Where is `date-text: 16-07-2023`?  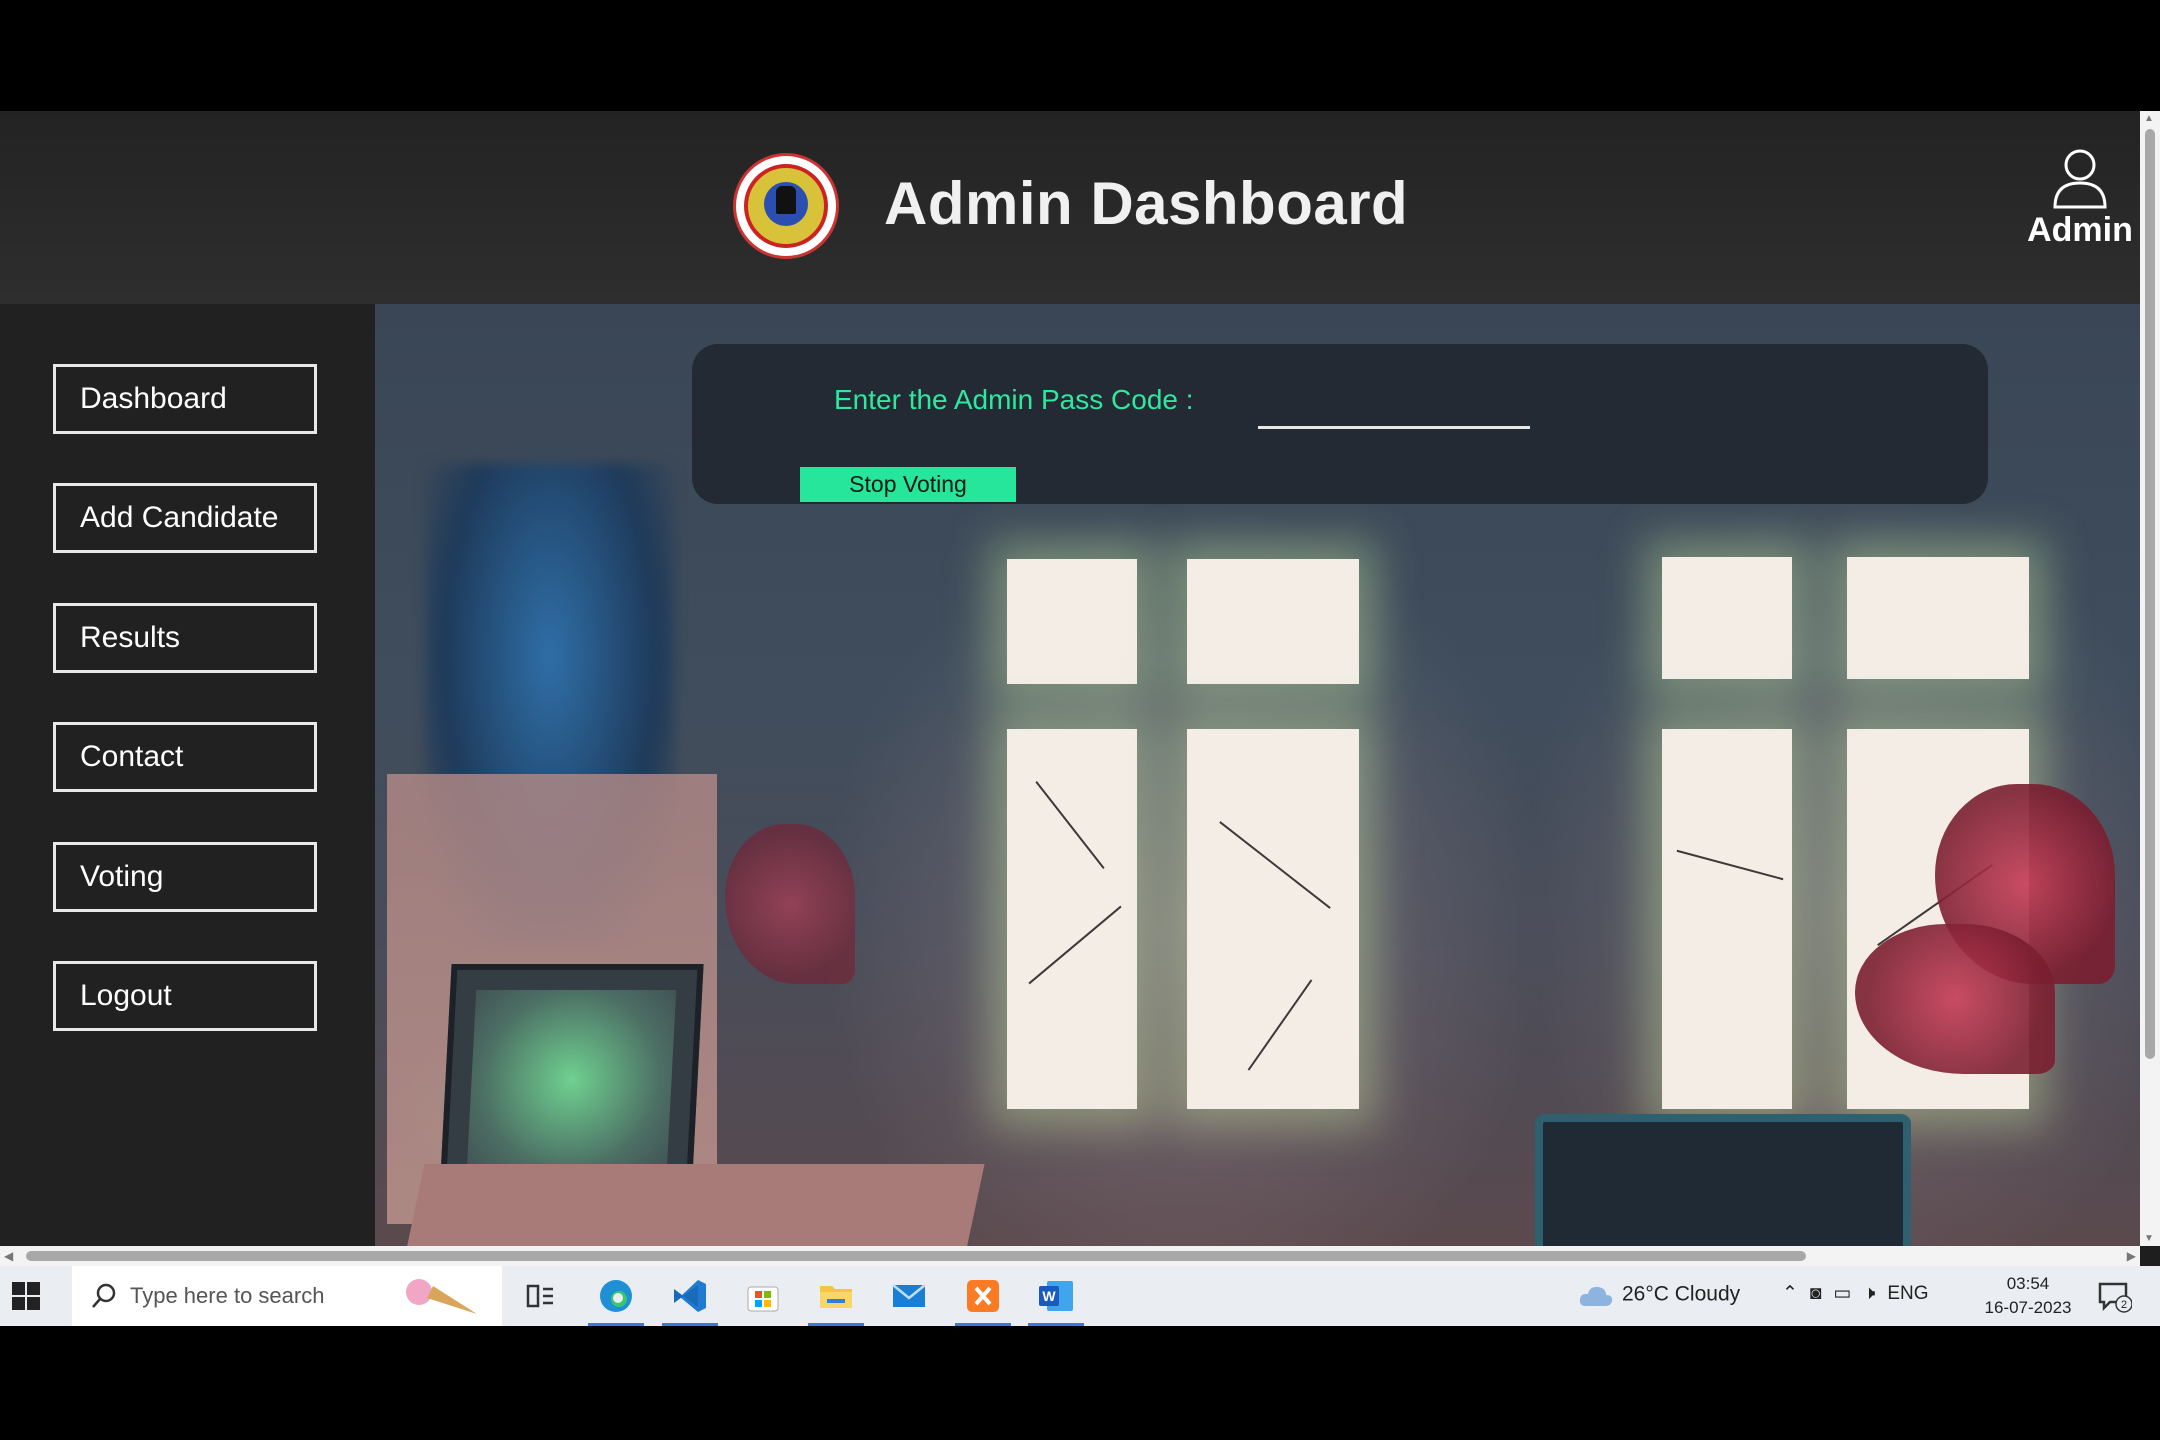 date-text: 16-07-2023 is located at coordinates (2028, 1307).